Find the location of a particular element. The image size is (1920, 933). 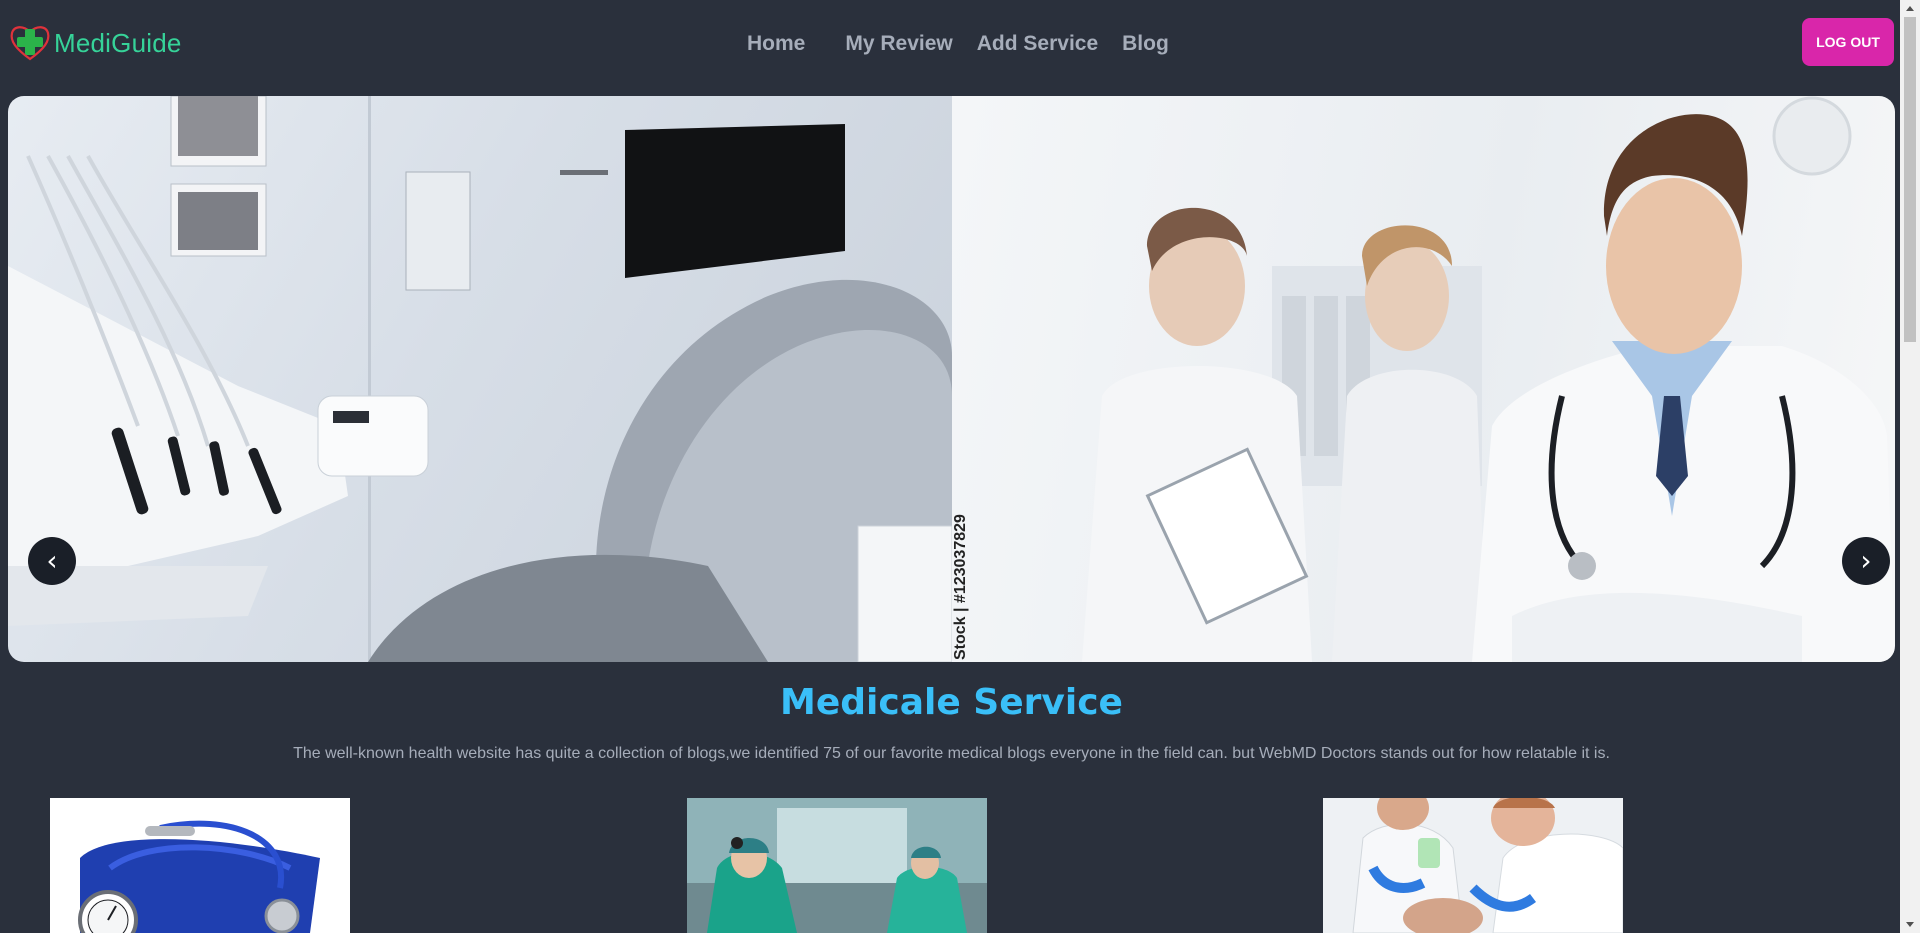

nav-my-review: My Review is located at coordinates (898, 44).